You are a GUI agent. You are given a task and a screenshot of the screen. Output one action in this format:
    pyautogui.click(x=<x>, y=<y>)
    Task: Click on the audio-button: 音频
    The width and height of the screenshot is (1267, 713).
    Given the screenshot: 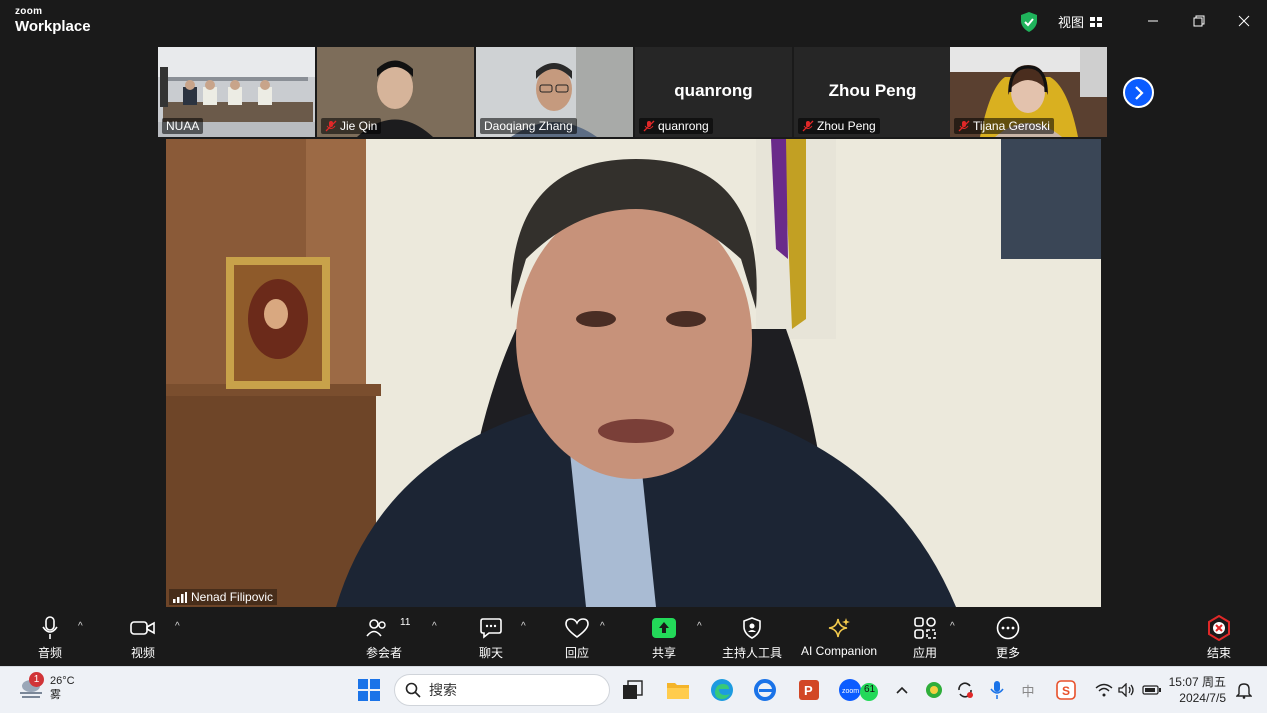 What is the action you would take?
    pyautogui.click(x=50, y=638)
    